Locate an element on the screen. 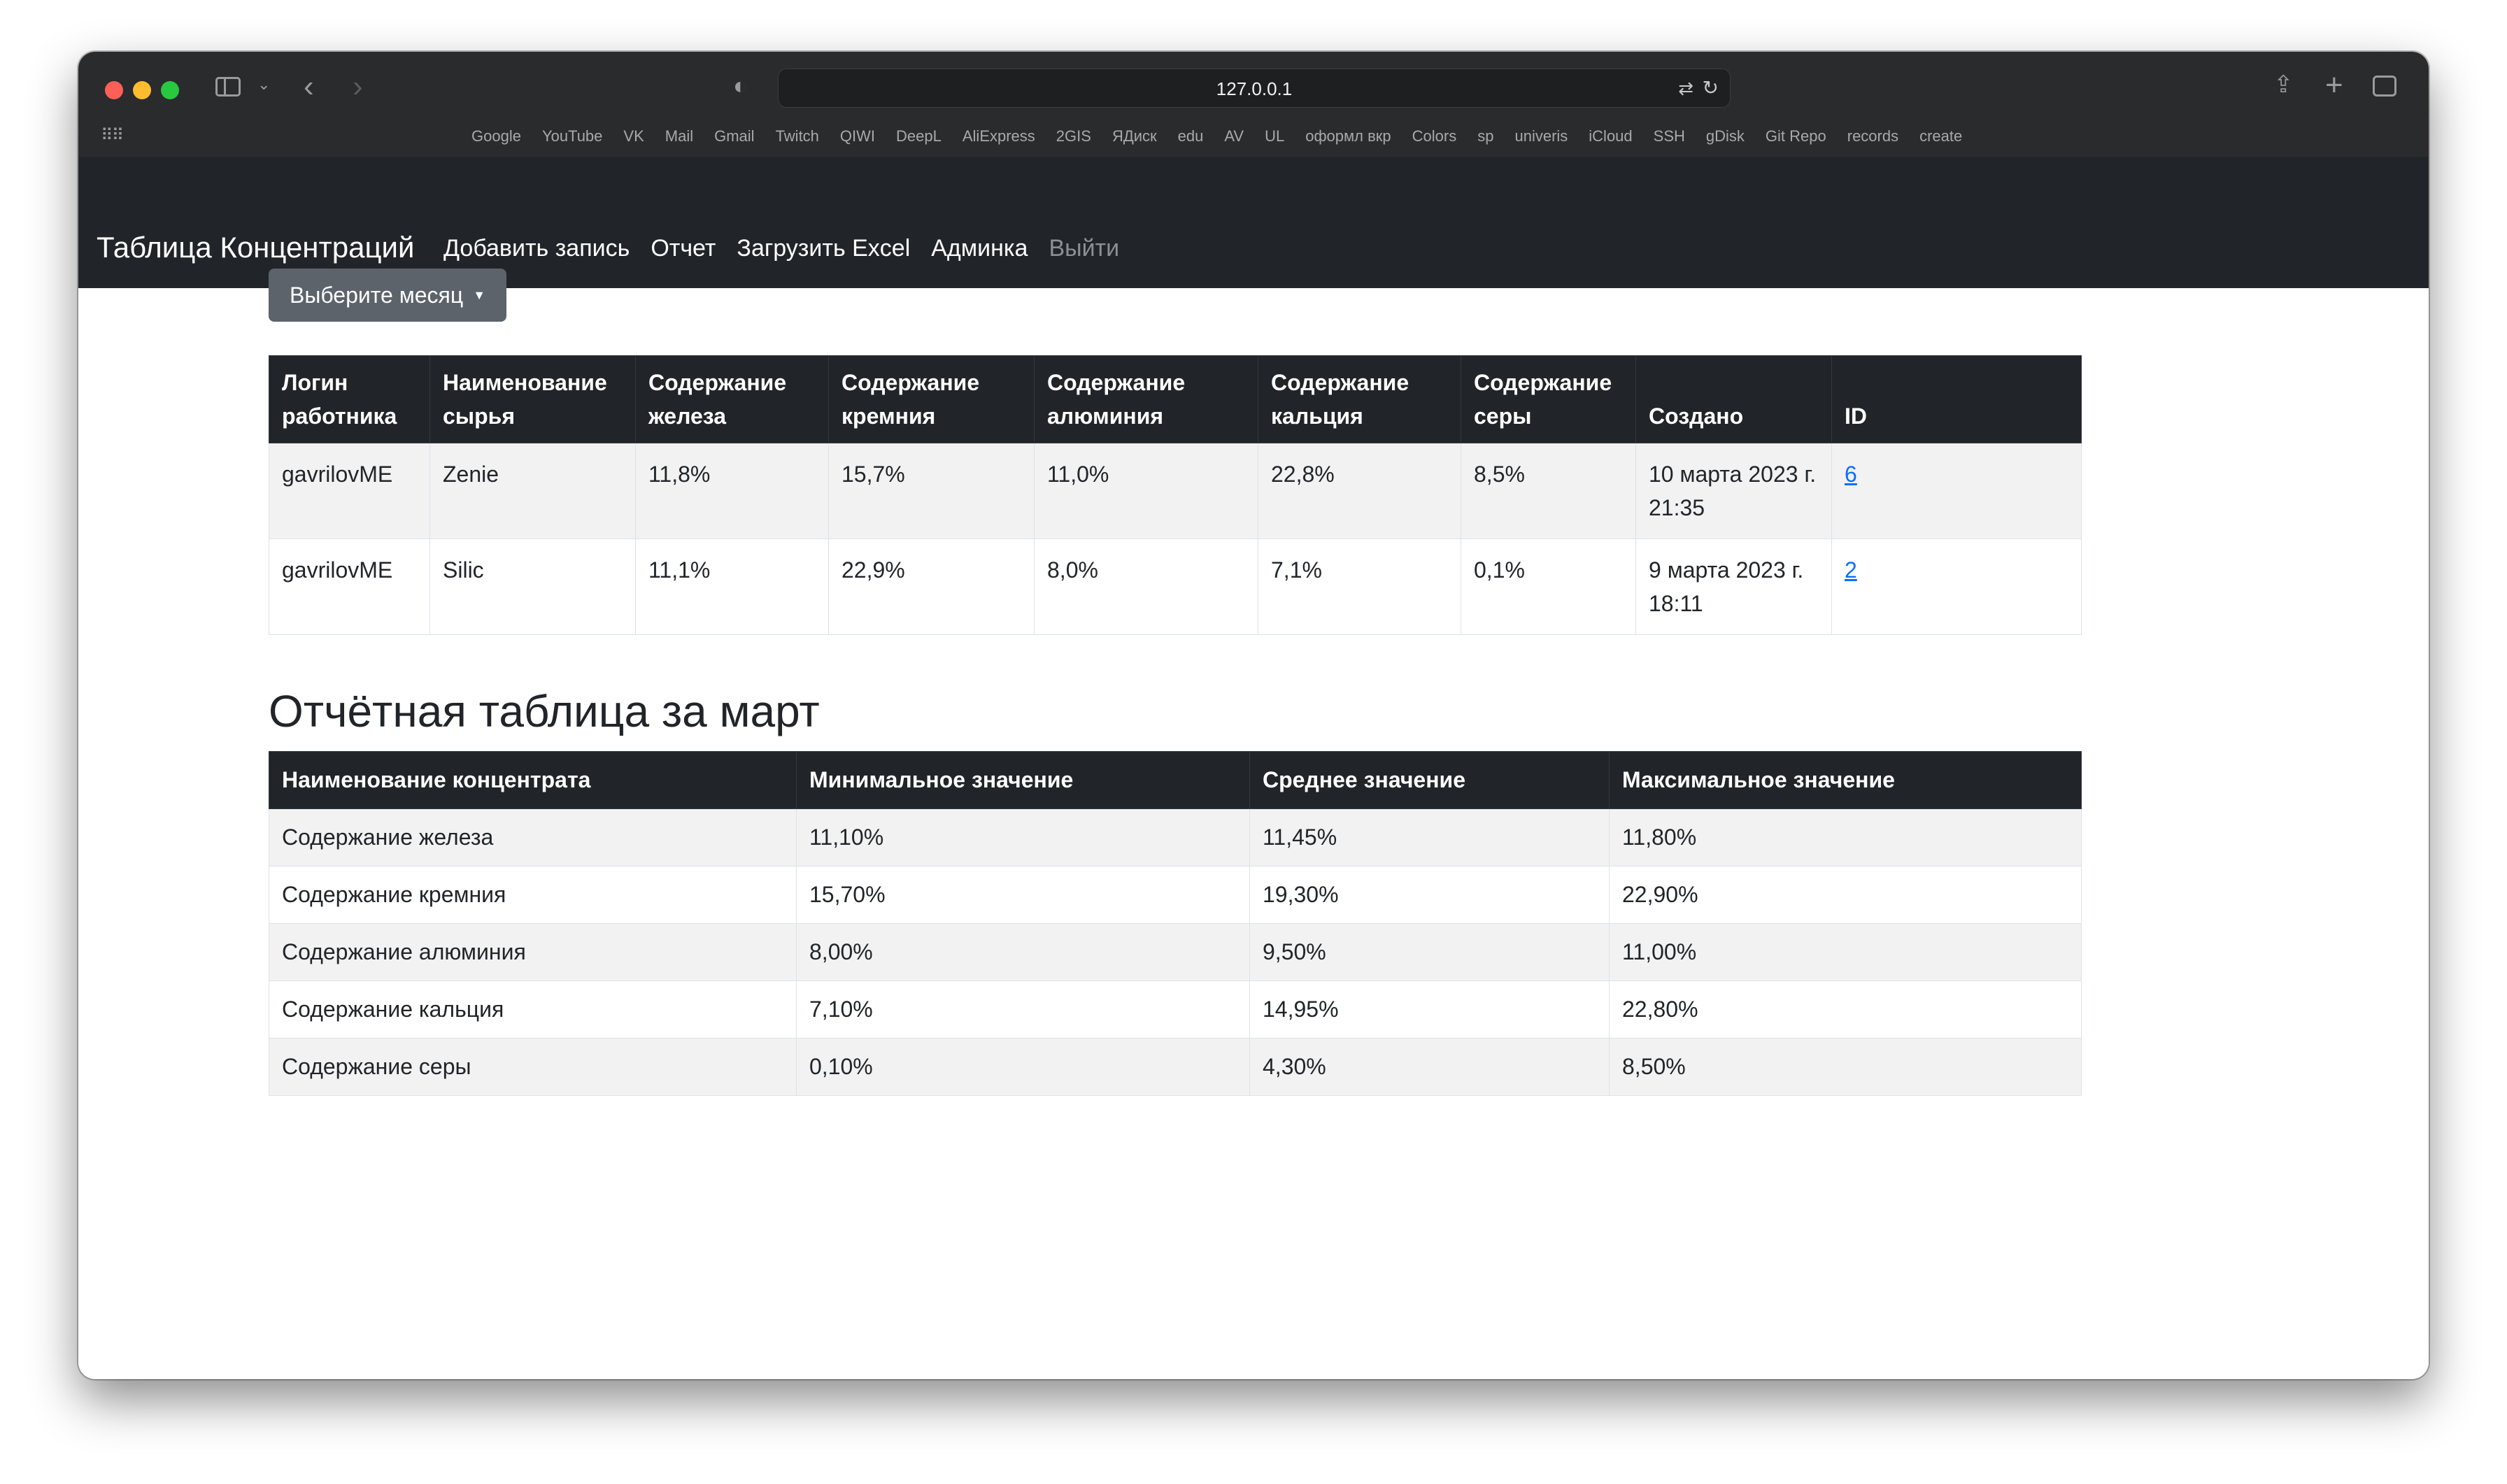 The image size is (2507, 1484). column-header: Наименование концентрата is located at coordinates (533, 780).